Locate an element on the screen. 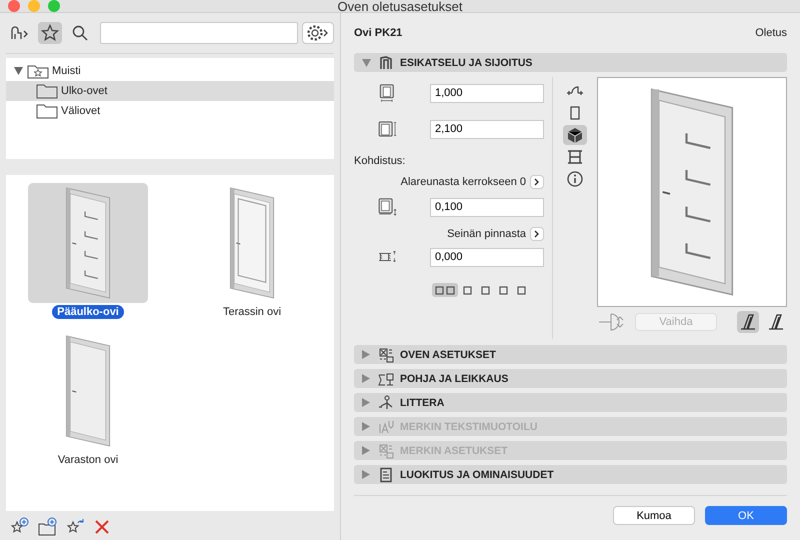 The height and width of the screenshot is (540, 800). text-icon is located at coordinates (386, 426).